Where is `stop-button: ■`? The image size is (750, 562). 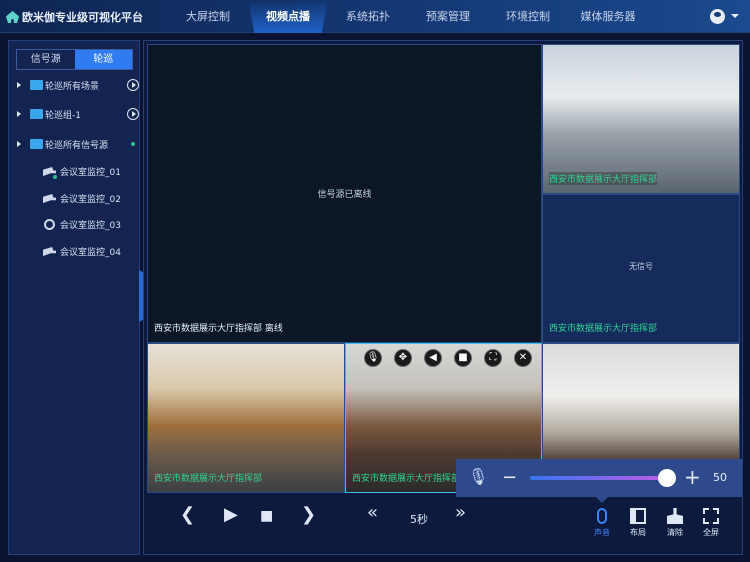
stop-button: ■ is located at coordinates (266, 516).